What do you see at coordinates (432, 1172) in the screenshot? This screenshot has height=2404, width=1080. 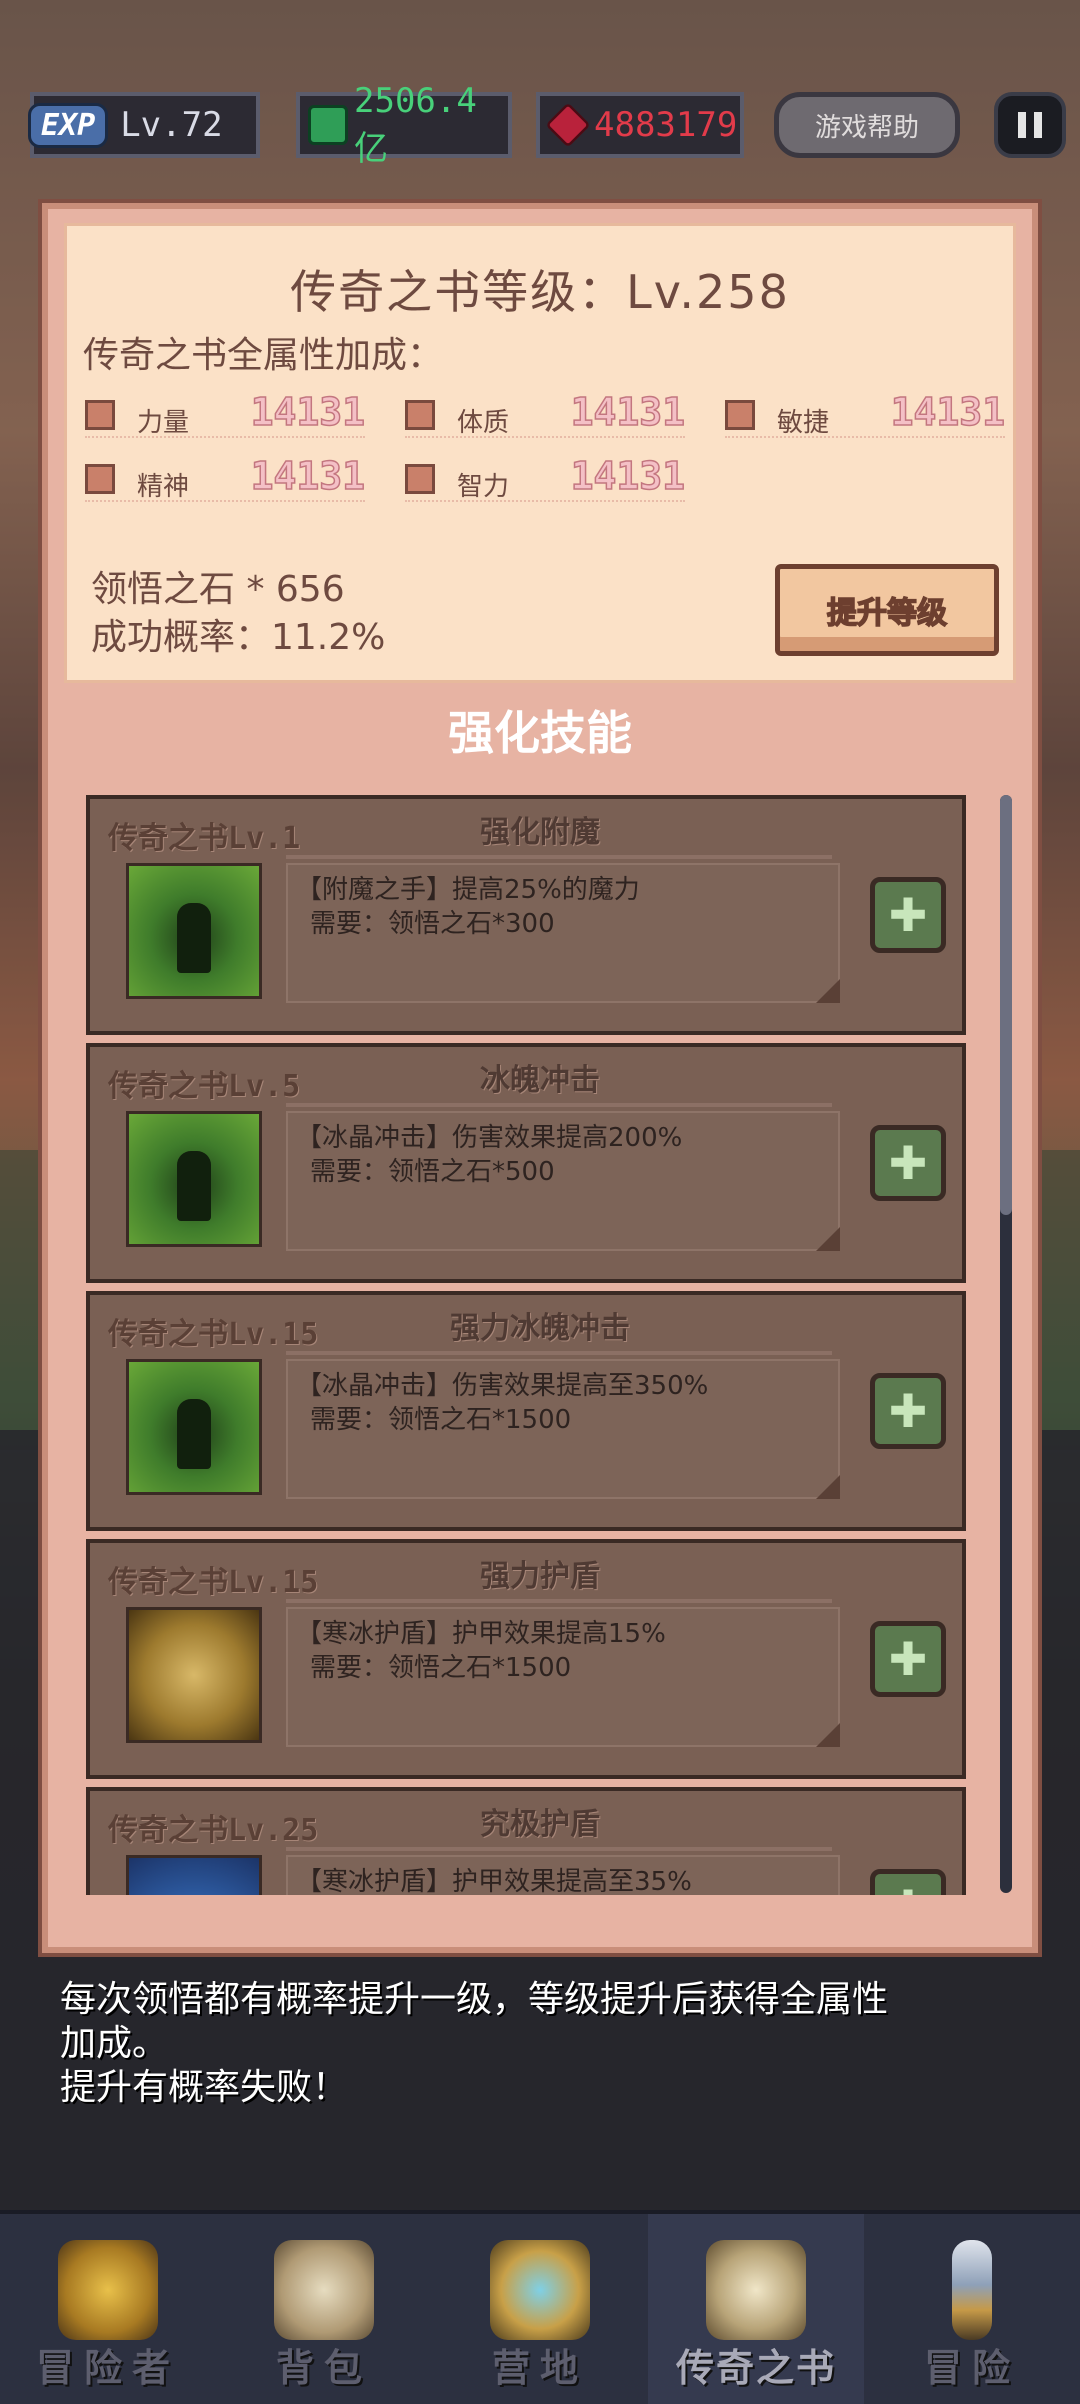 I see `skill-cost: 需要：领悟之石*500` at bounding box center [432, 1172].